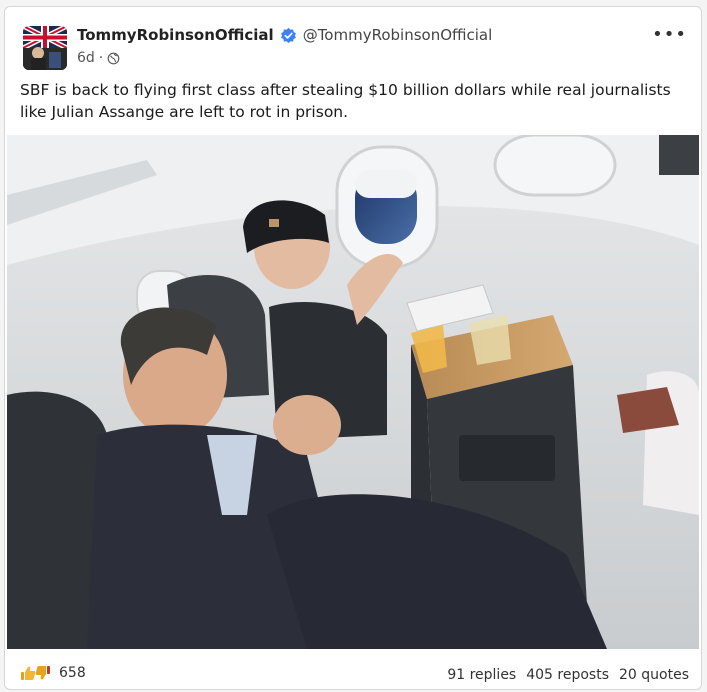 The image size is (707, 692). I want to click on avatar, so click(45, 48).